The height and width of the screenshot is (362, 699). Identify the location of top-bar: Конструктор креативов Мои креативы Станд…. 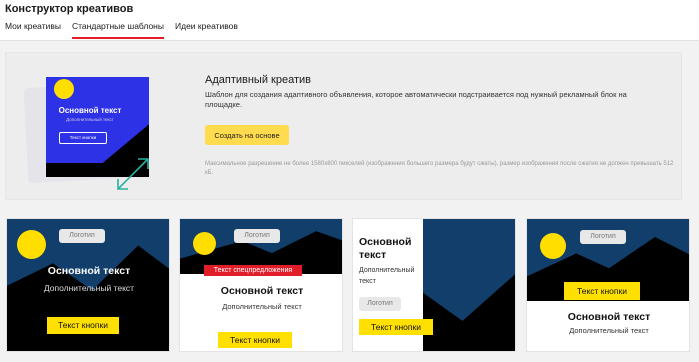
(349, 20).